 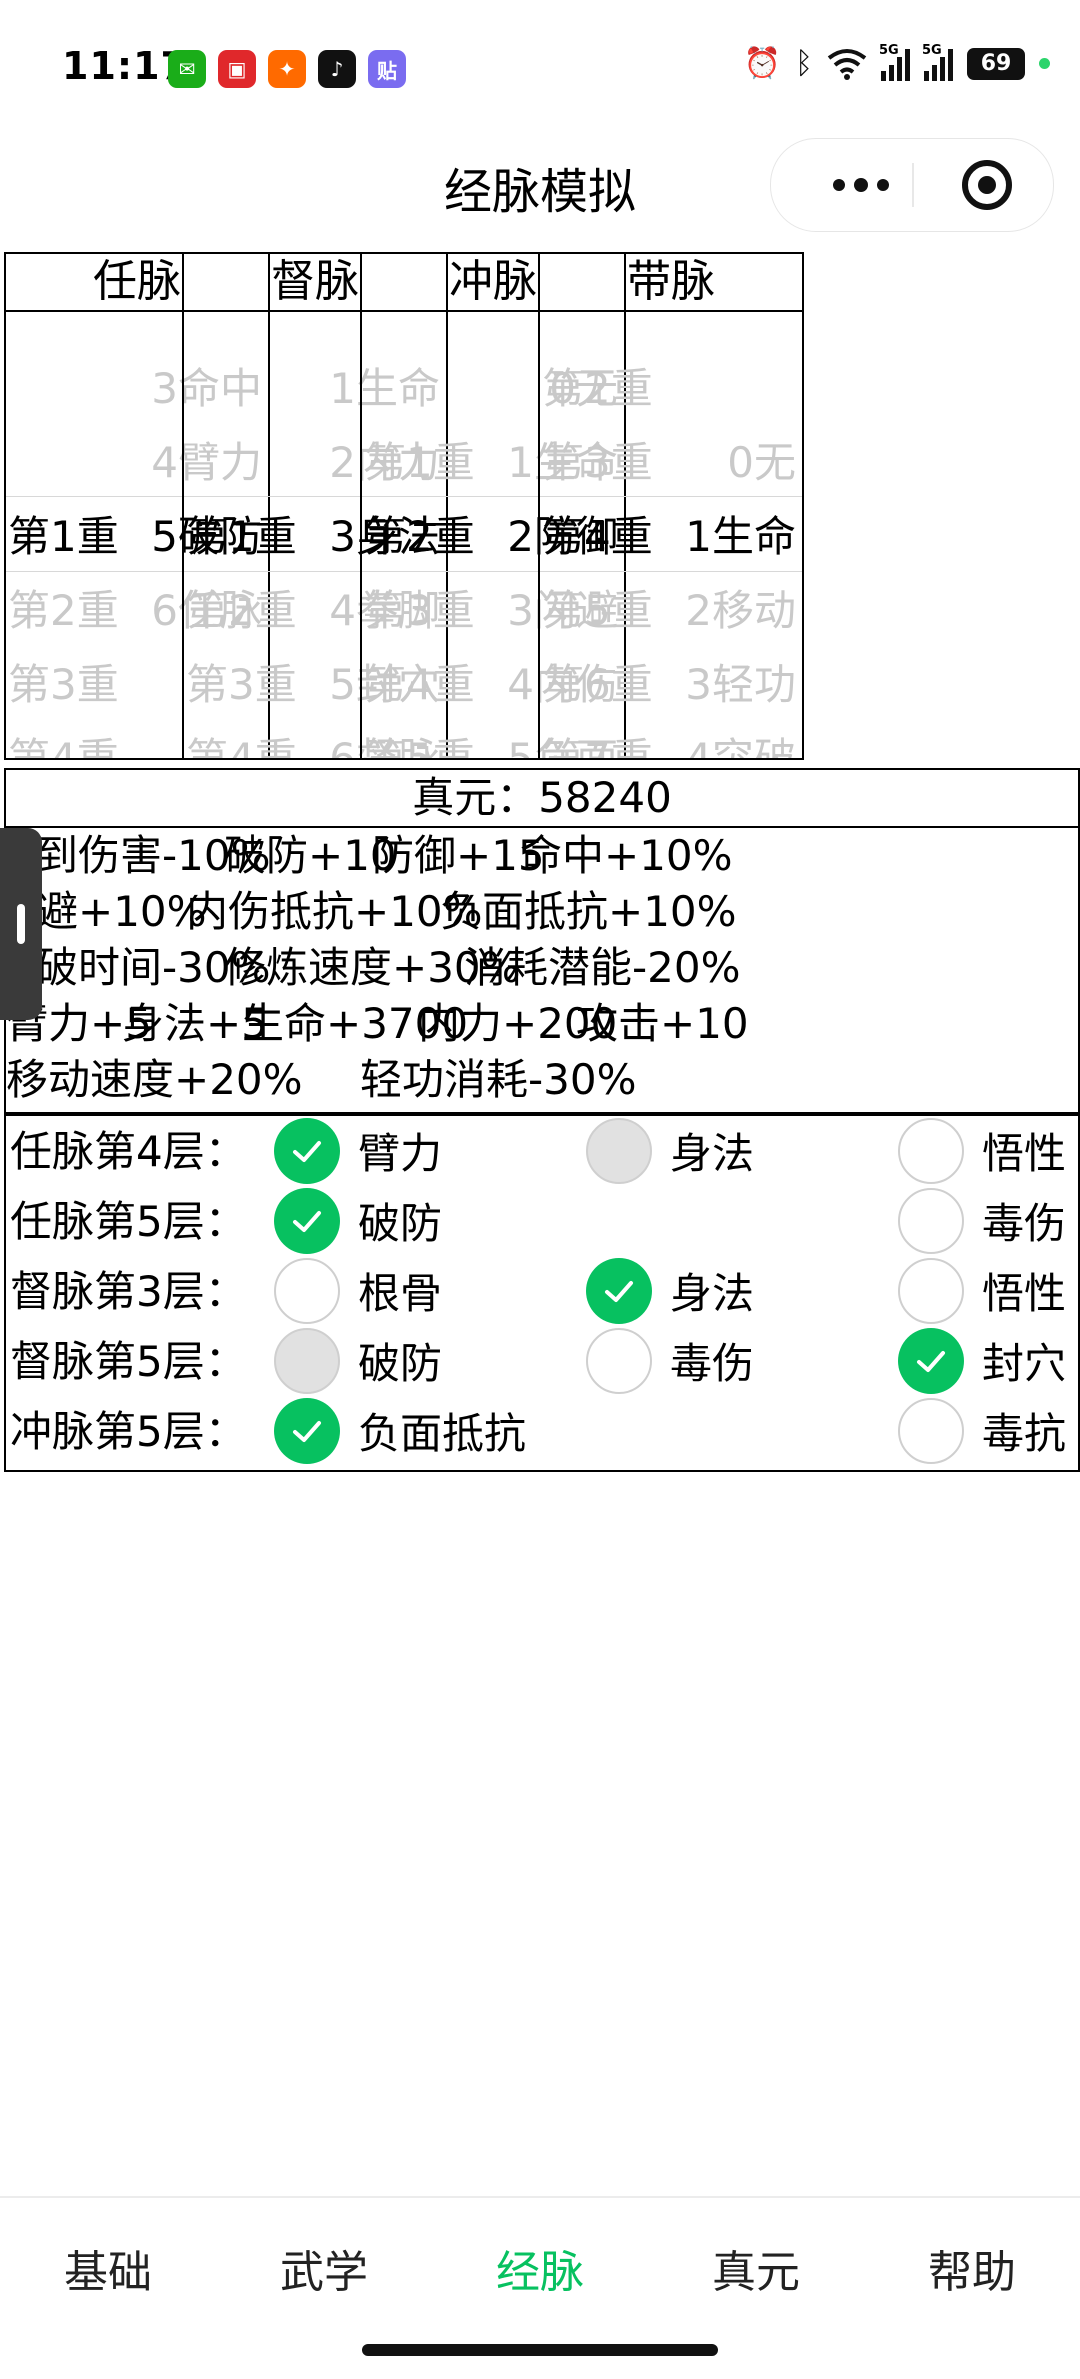 What do you see at coordinates (626, 855) in the screenshot?
I see `attribute-value: 命中+10%` at bounding box center [626, 855].